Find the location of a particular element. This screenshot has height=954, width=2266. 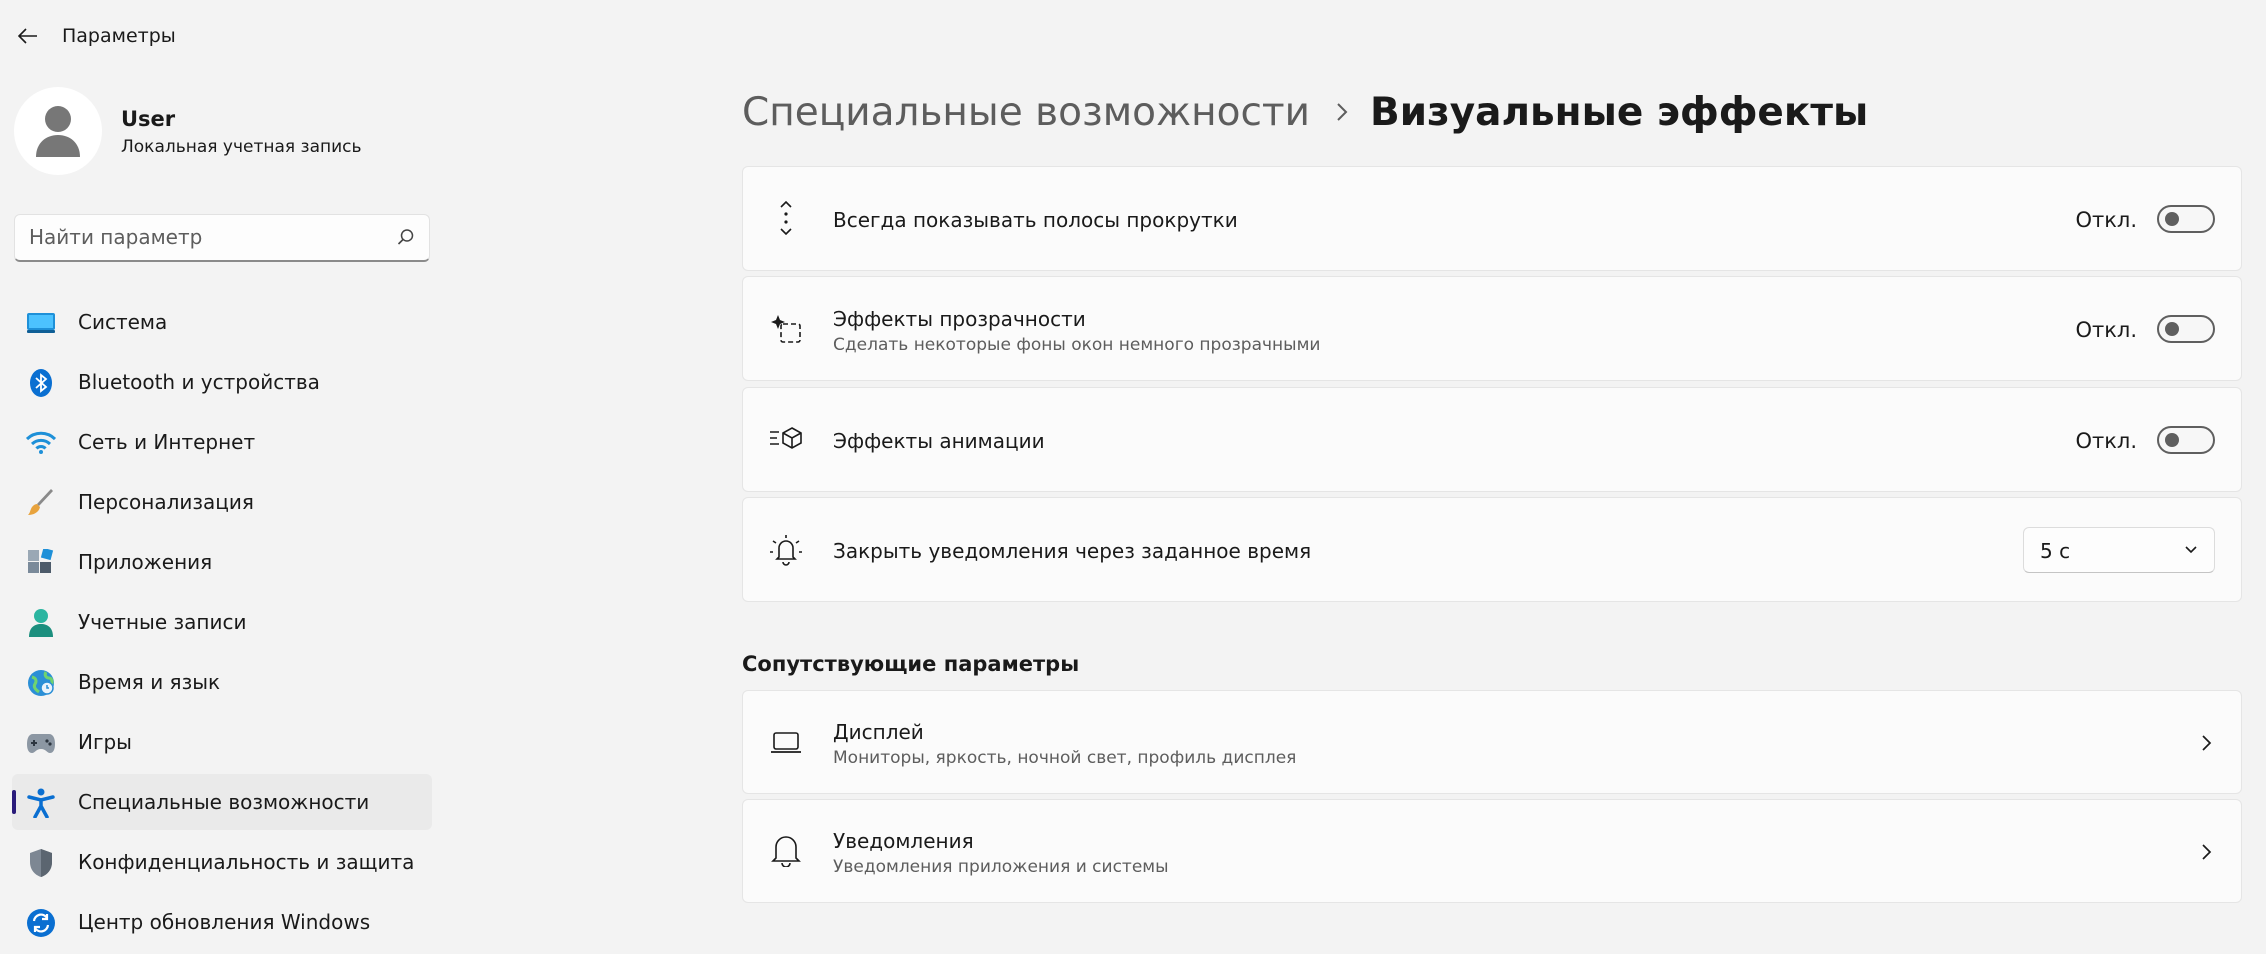

sidebar-item-label: Центр обновления Windows is located at coordinates (224, 922).